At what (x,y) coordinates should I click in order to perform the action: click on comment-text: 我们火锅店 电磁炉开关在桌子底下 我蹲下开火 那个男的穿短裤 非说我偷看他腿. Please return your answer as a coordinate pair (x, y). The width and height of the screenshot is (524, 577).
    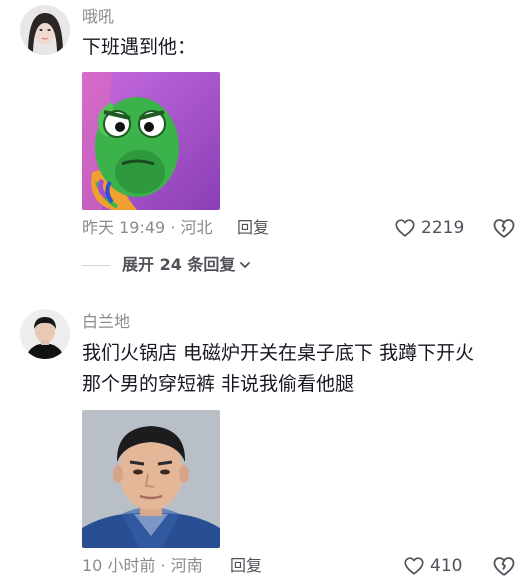
    Looking at the image, I should click on (297, 369).